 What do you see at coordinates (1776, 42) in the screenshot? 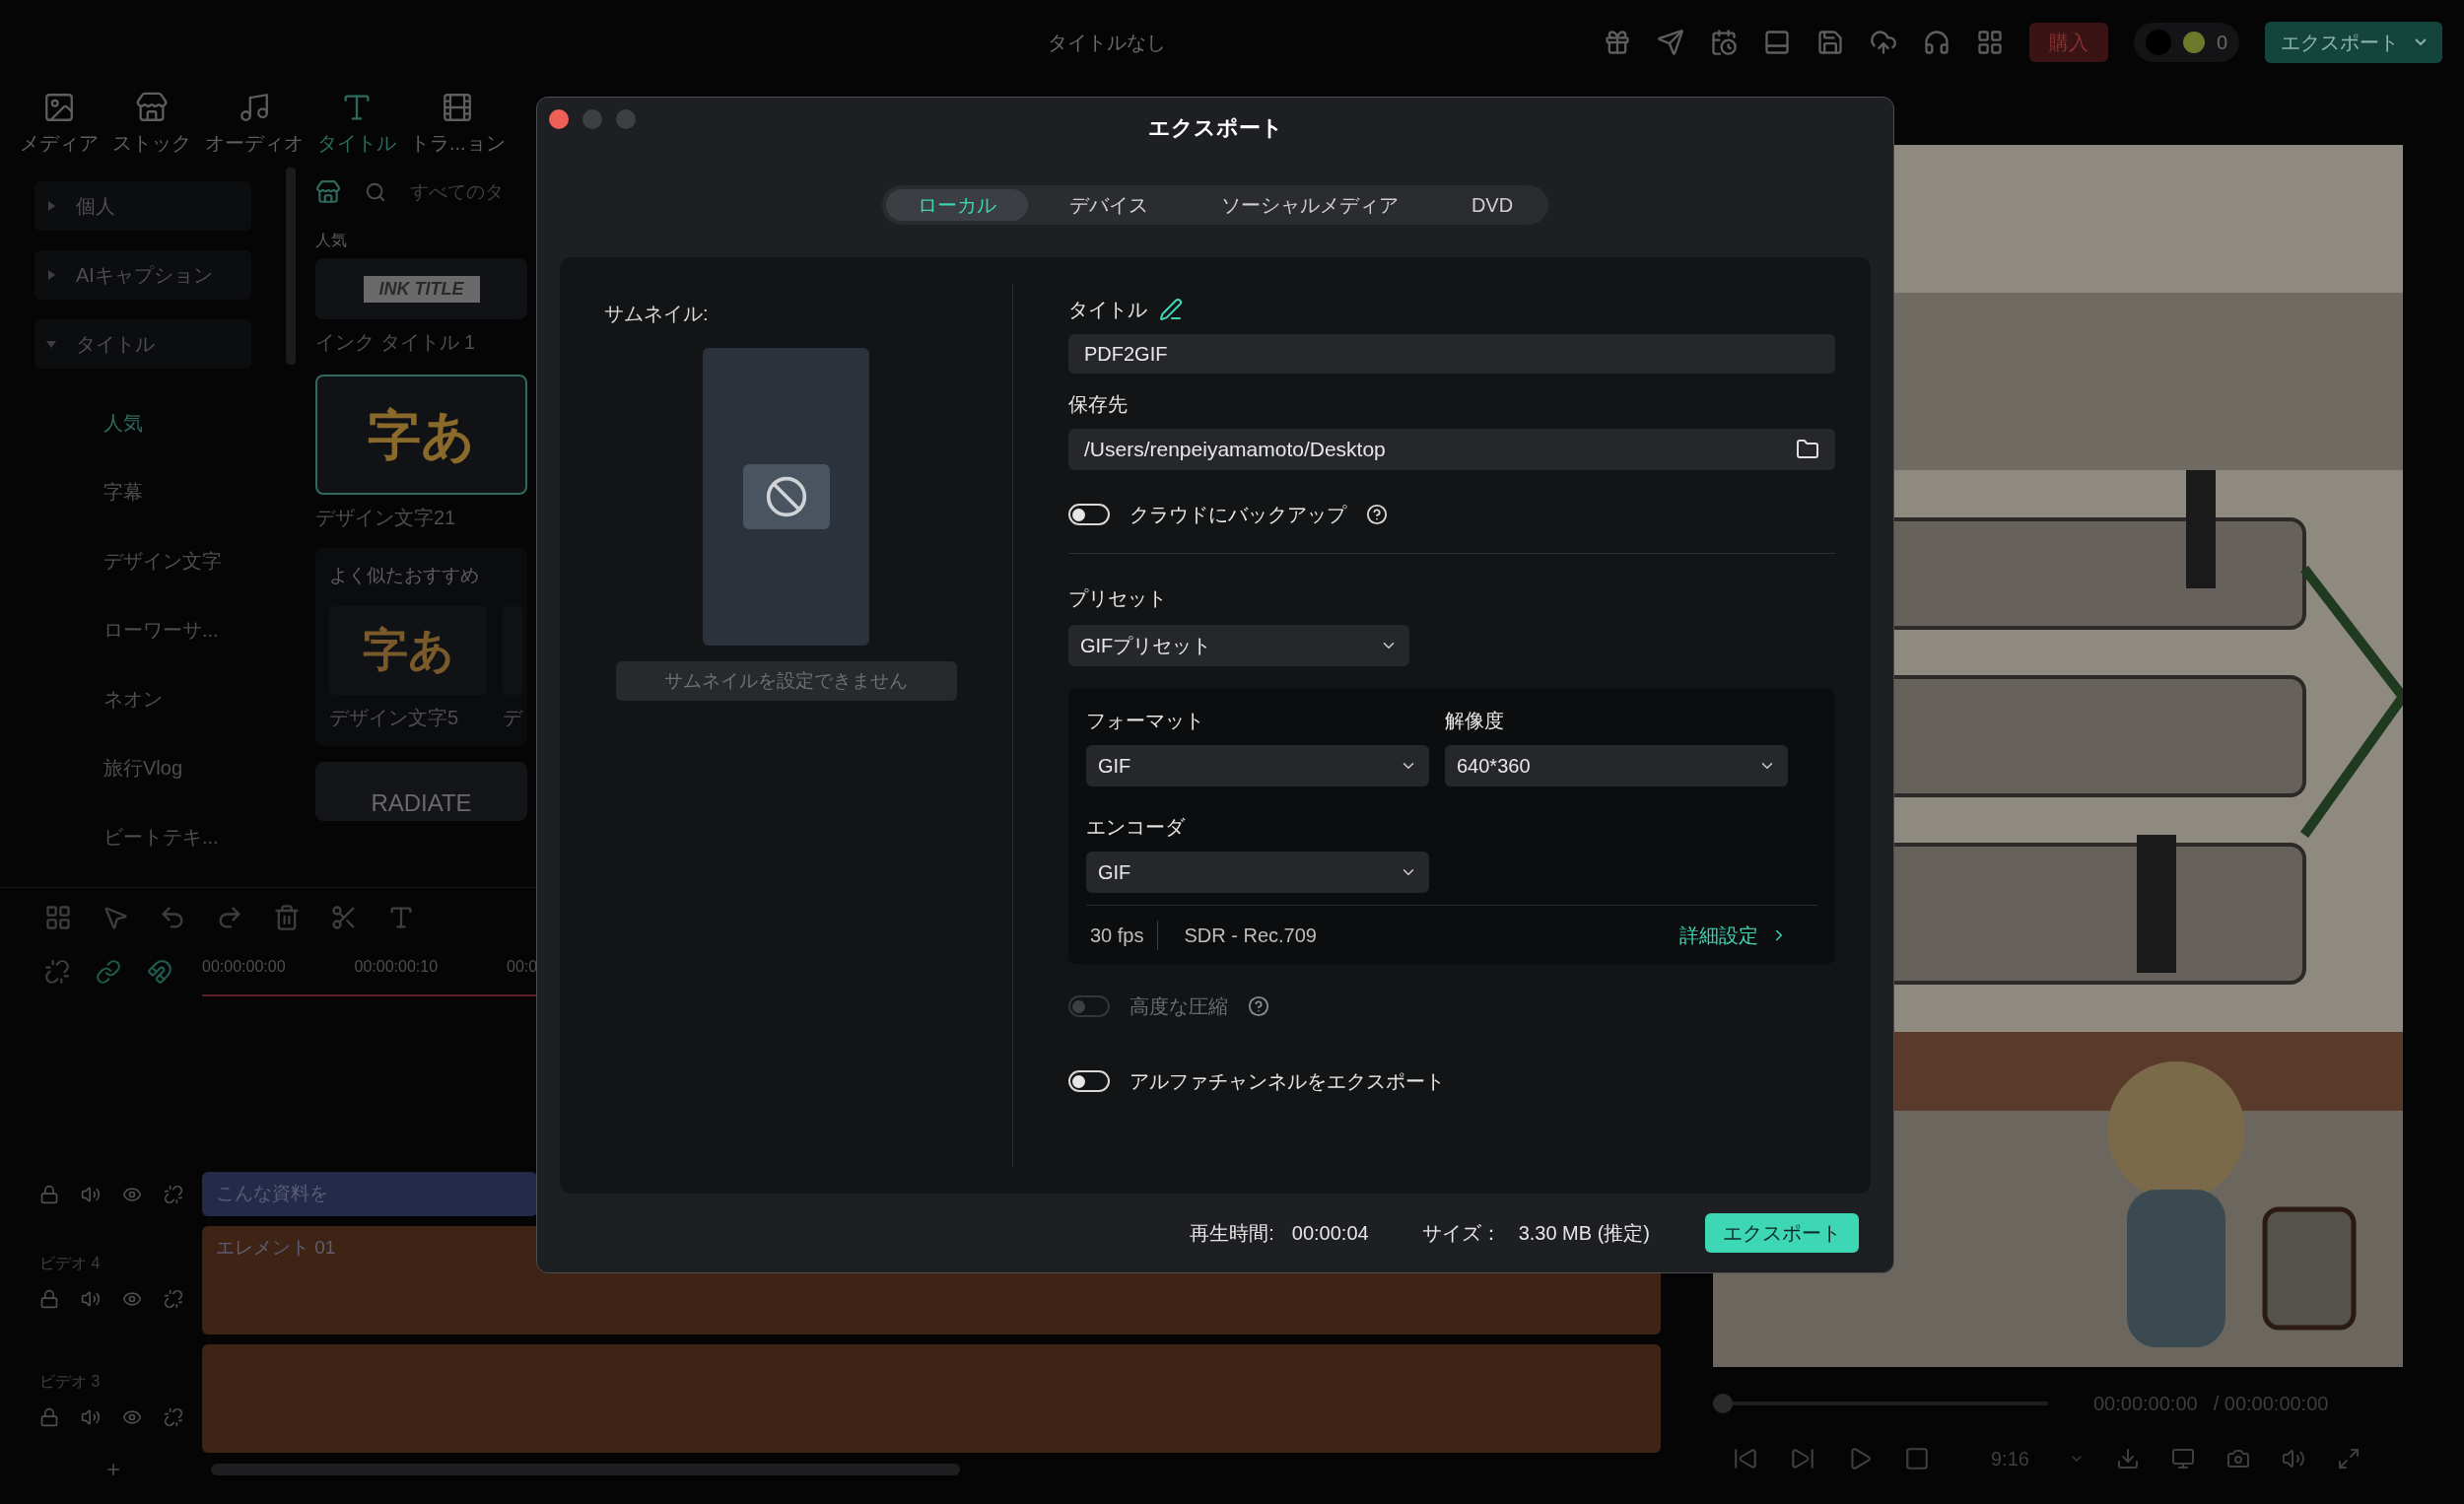
I see `layout-icon` at bounding box center [1776, 42].